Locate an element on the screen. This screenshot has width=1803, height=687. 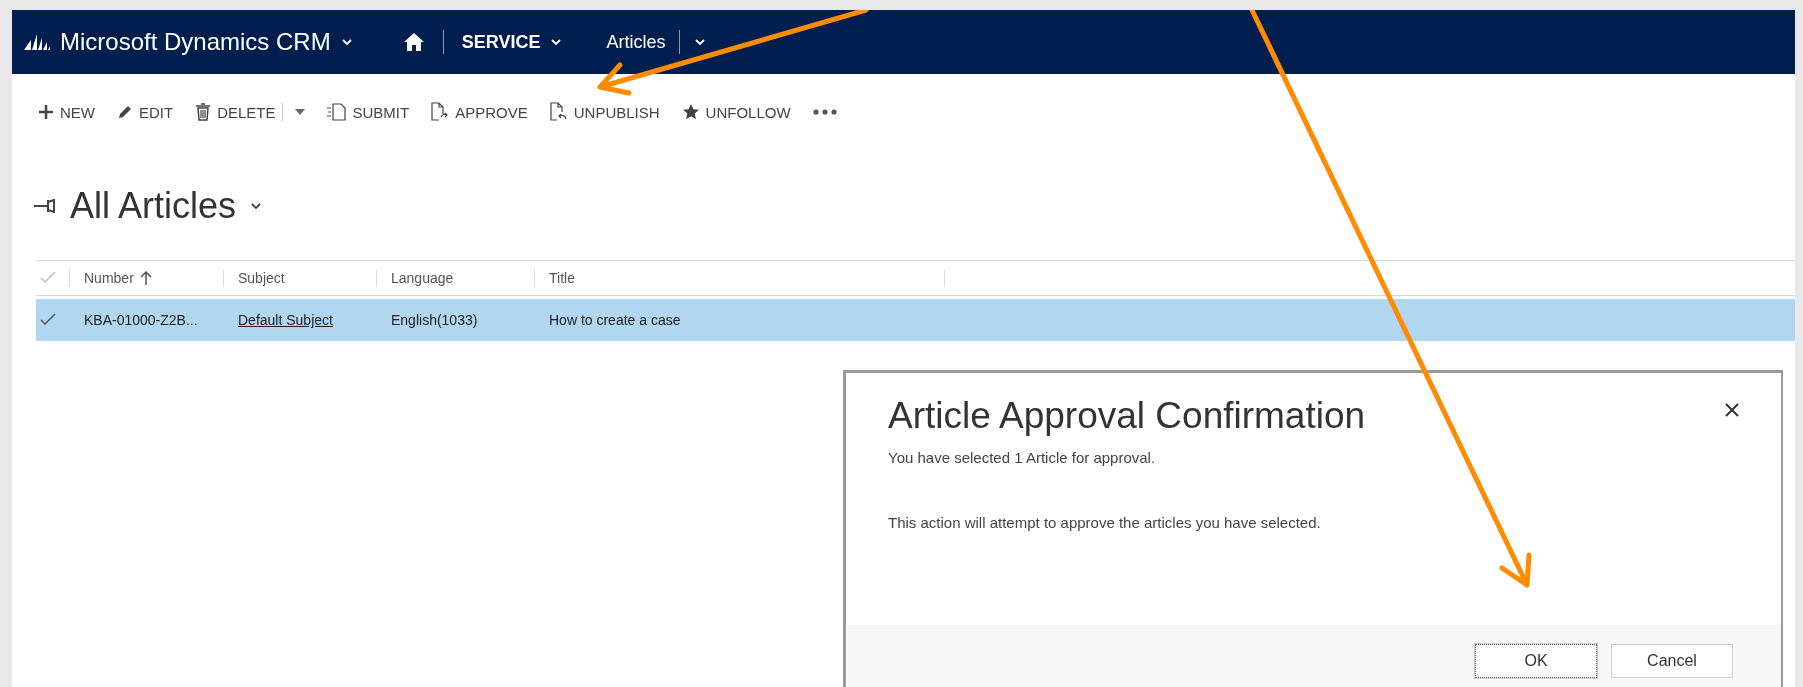
toolbar-button: SUBMIT is located at coordinates (368, 112).